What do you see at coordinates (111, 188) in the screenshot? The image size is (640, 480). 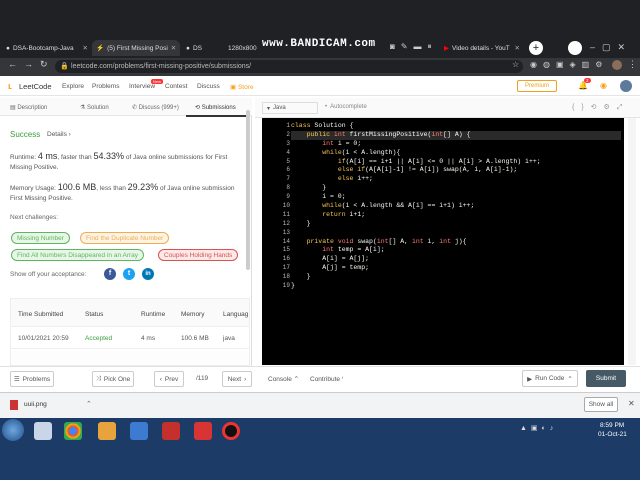 I see `memory-mid: , less than` at bounding box center [111, 188].